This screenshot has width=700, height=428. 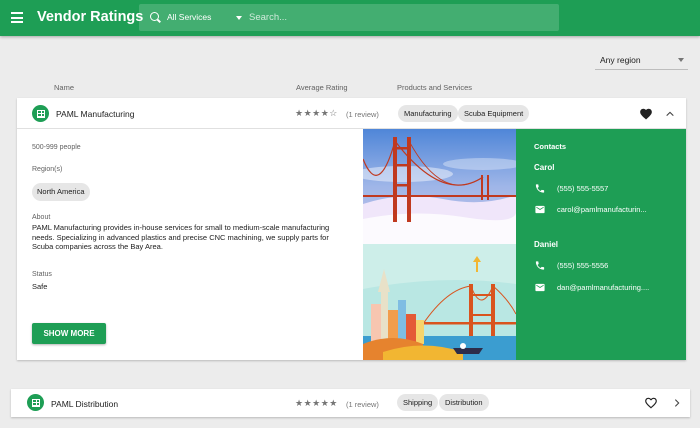 What do you see at coordinates (464, 402) in the screenshot?
I see `service-chip: Distribution` at bounding box center [464, 402].